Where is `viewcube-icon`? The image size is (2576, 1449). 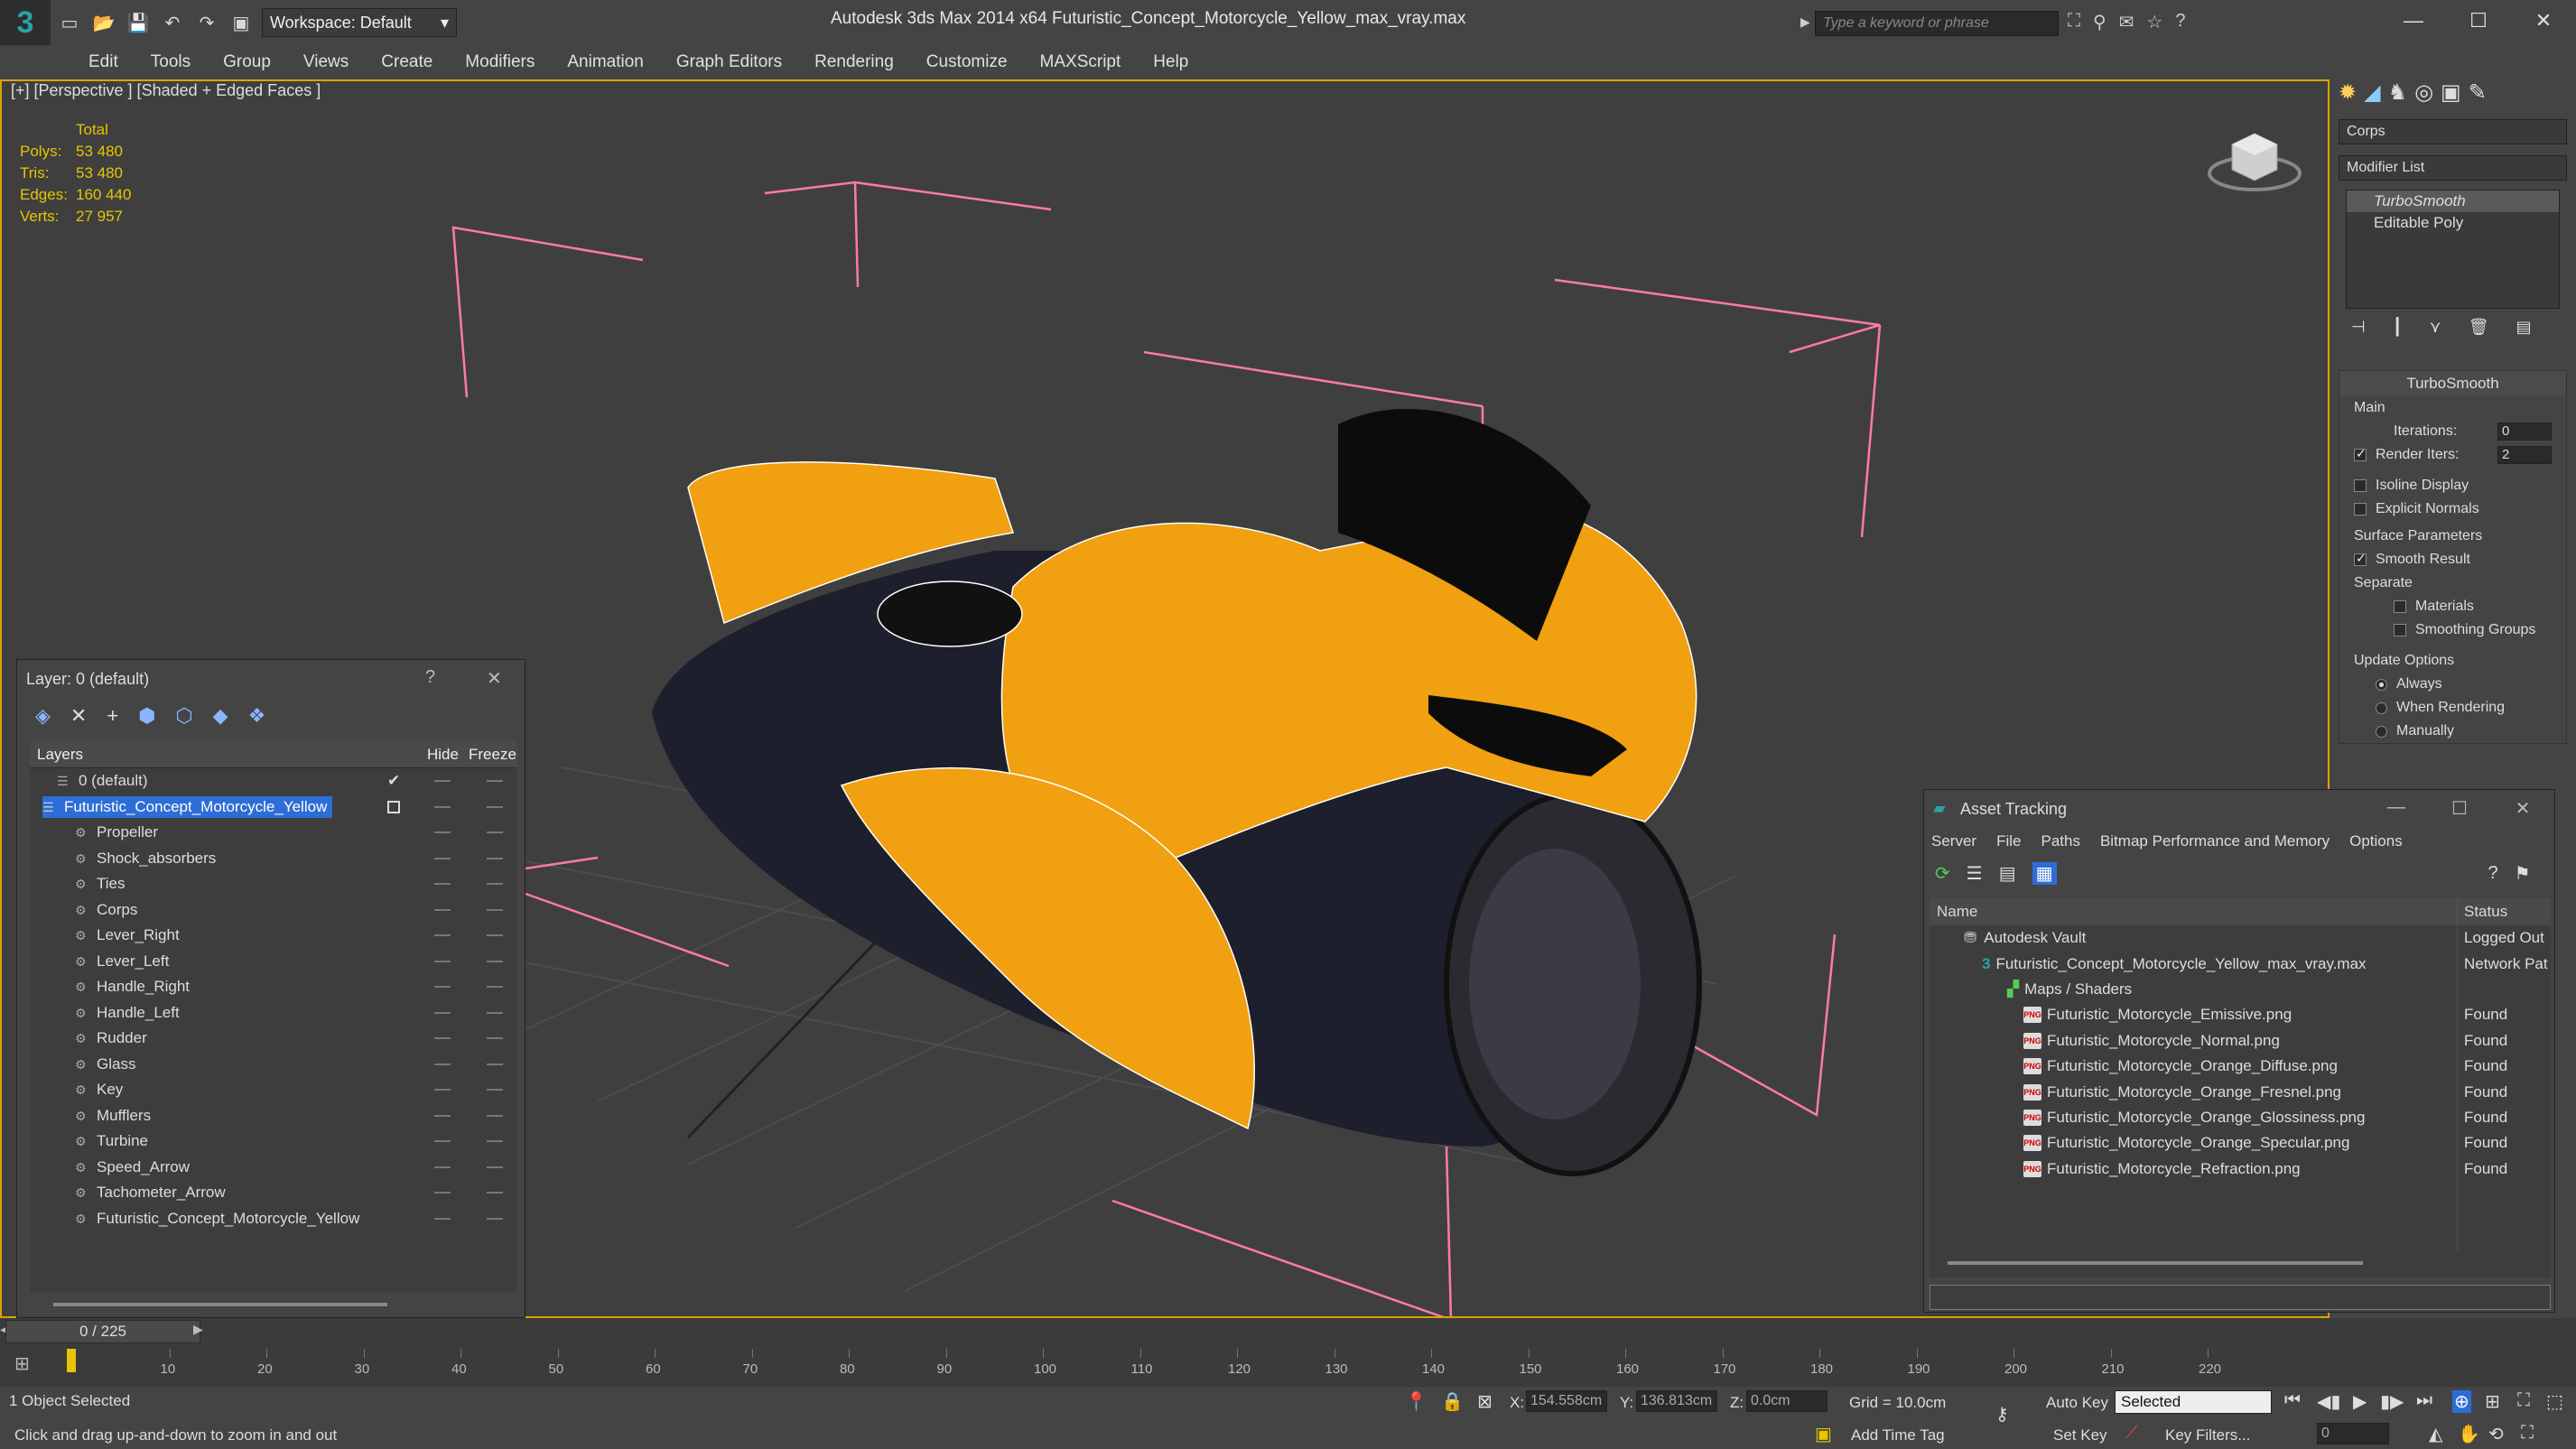
viewcube-icon is located at coordinates (2254, 158).